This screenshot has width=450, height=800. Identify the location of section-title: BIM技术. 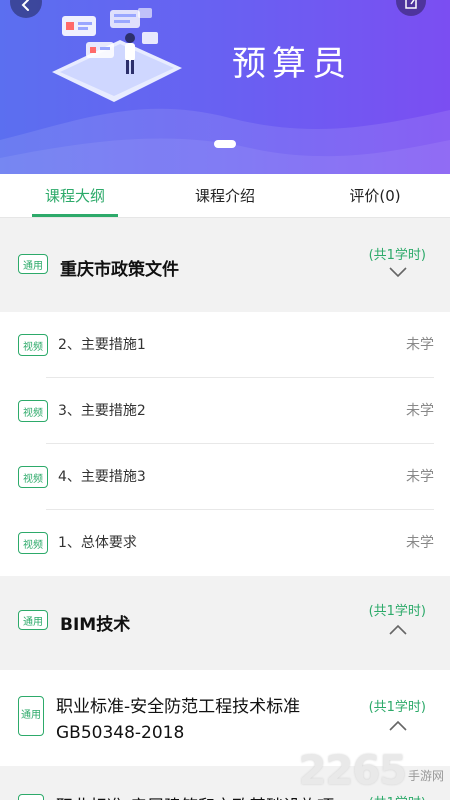
(95, 625).